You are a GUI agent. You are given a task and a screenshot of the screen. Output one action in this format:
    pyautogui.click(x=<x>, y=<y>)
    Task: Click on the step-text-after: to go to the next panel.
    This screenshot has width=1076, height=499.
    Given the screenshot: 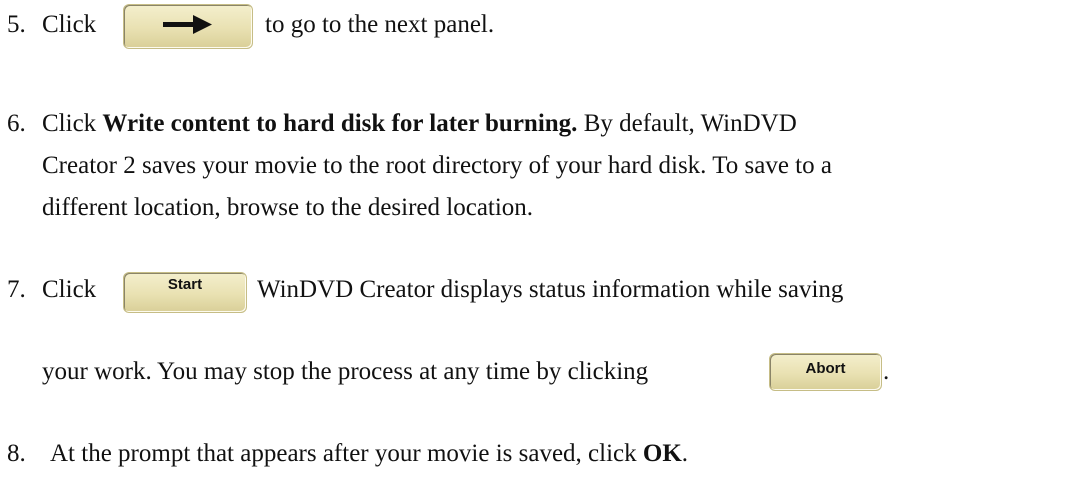 What is the action you would take?
    pyautogui.click(x=380, y=24)
    